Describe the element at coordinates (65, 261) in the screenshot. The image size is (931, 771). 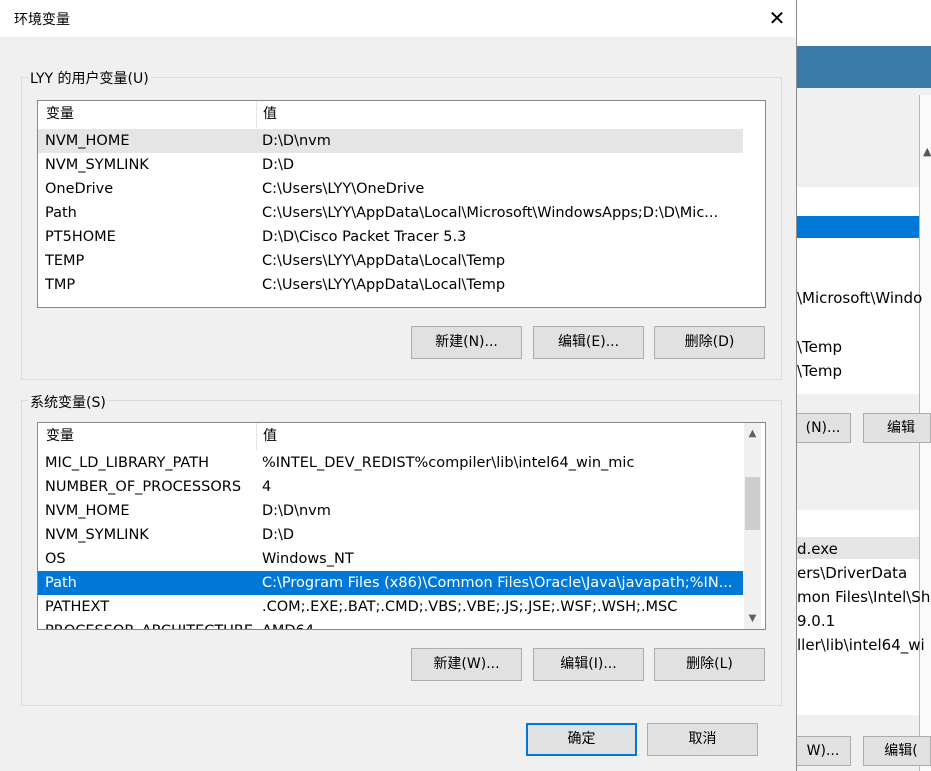
I see `variable-name-cell: TEMP` at that location.